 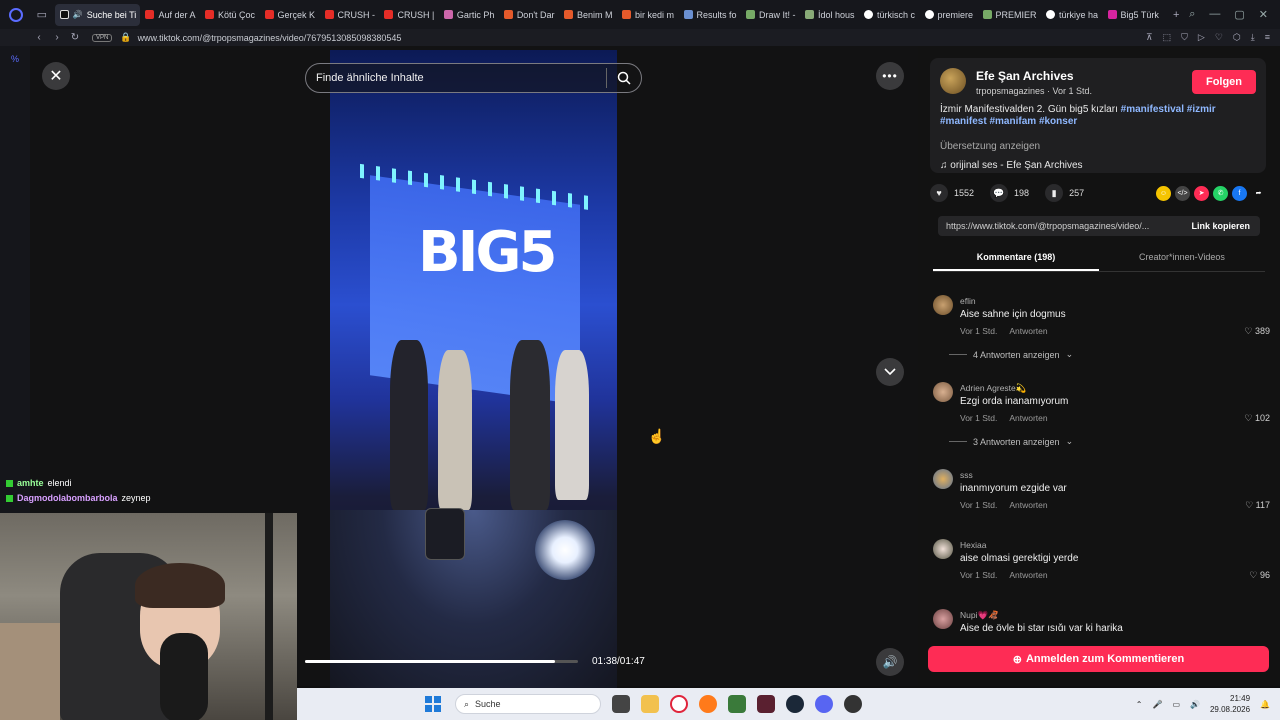 I want to click on more-options-button: •••, so click(x=890, y=76).